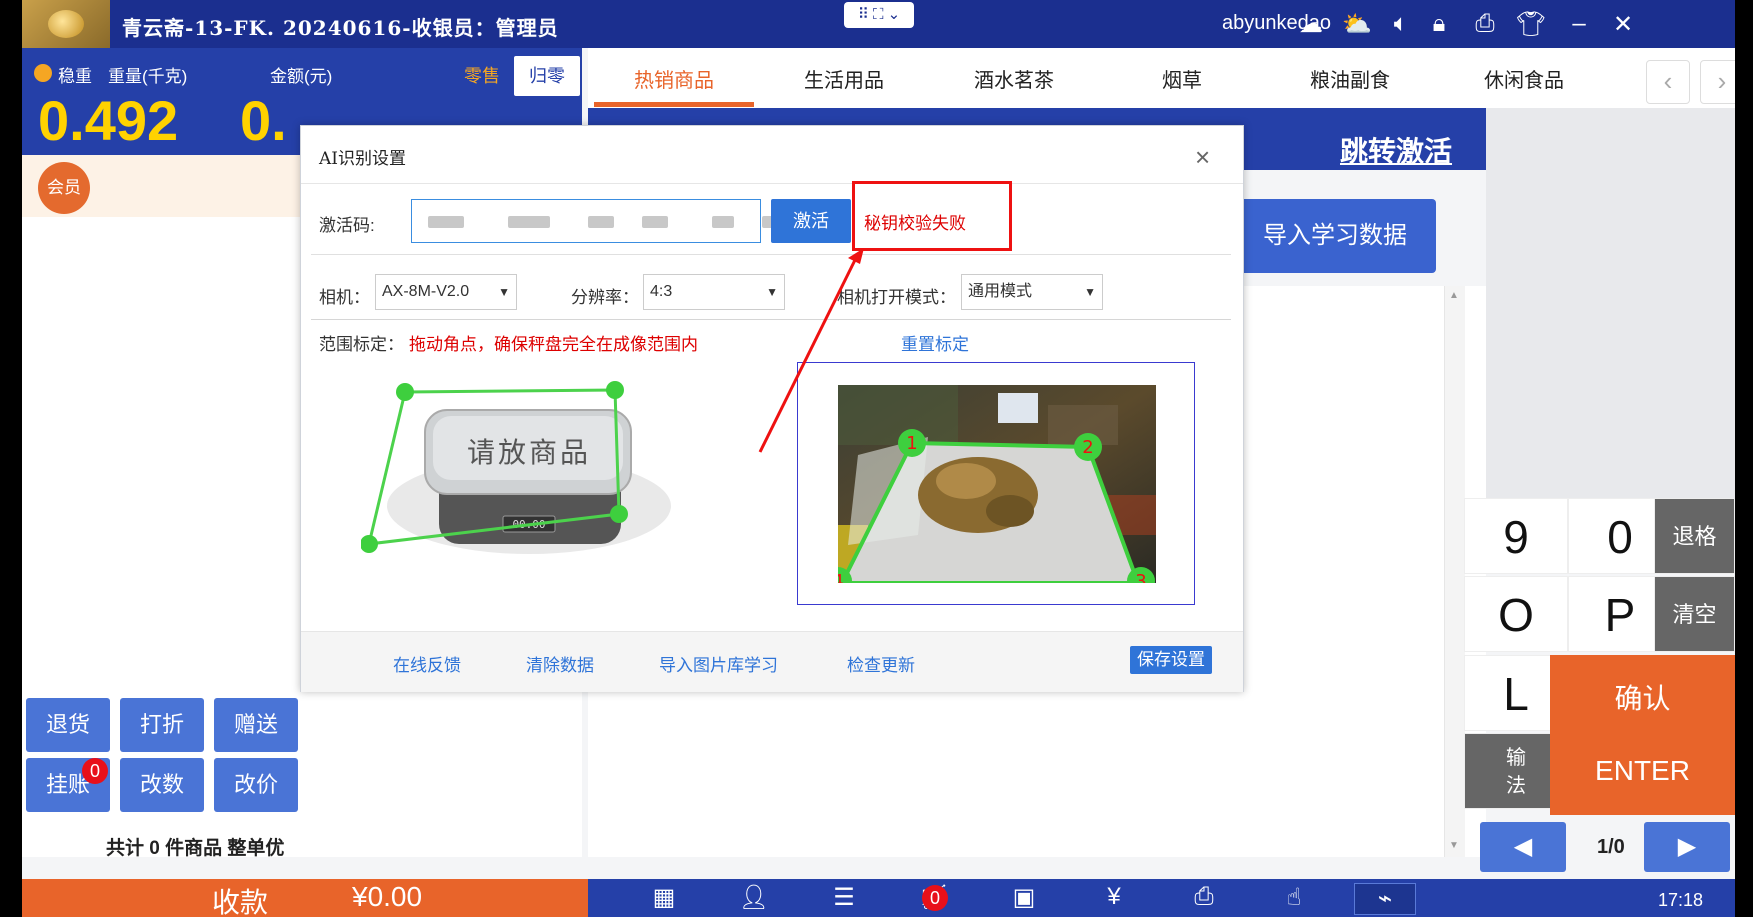  What do you see at coordinates (68, 725) in the screenshot?
I see `return-button: 退货` at bounding box center [68, 725].